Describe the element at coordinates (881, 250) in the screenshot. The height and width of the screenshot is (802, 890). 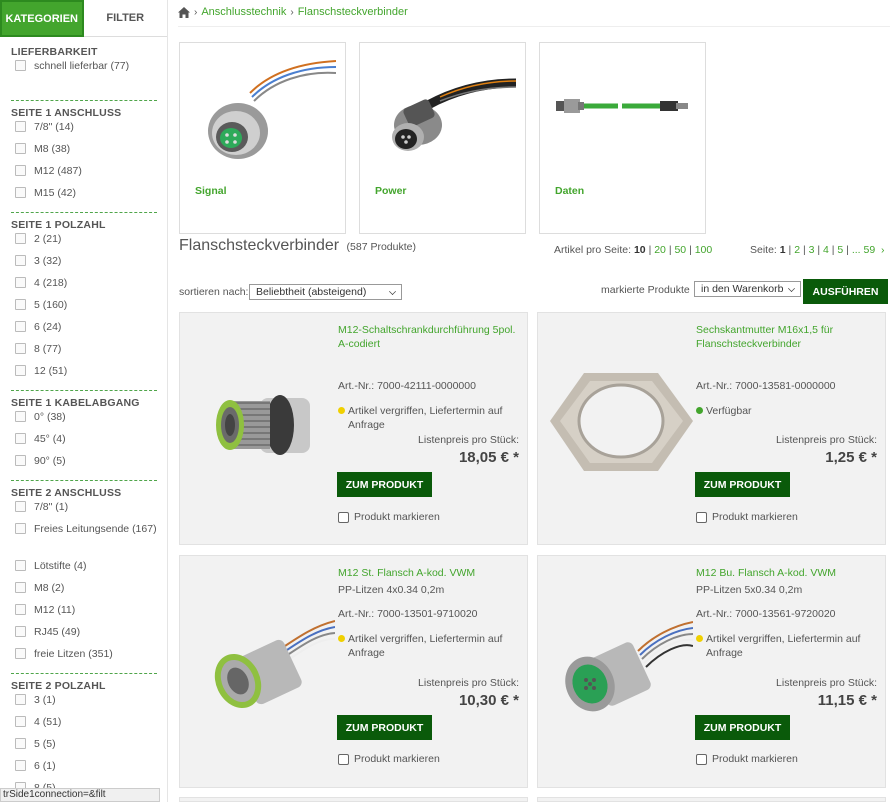
I see `next-page-icon: ›` at that location.